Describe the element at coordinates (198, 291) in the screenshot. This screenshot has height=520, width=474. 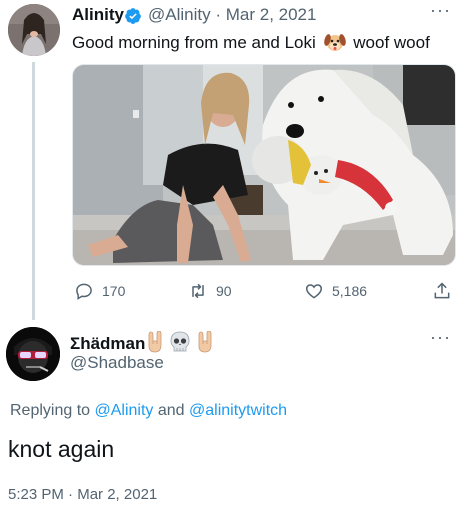
I see `retweet-icon` at that location.